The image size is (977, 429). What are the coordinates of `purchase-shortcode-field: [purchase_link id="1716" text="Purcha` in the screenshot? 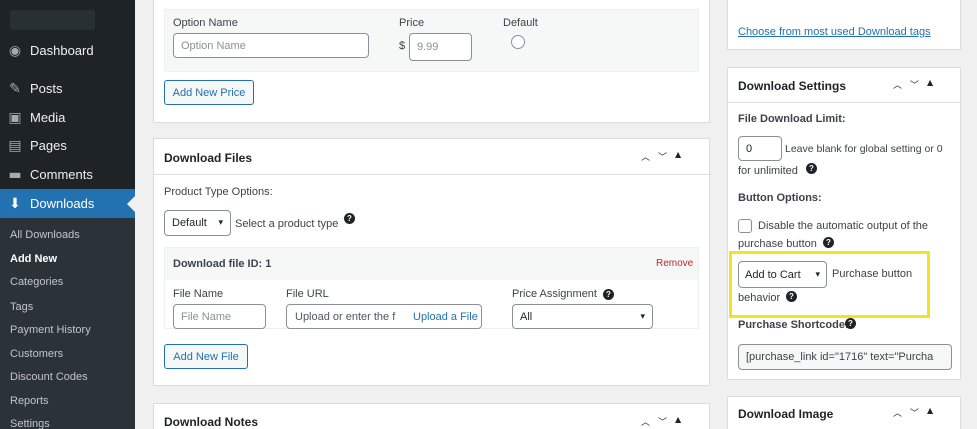 It's located at (845, 357).